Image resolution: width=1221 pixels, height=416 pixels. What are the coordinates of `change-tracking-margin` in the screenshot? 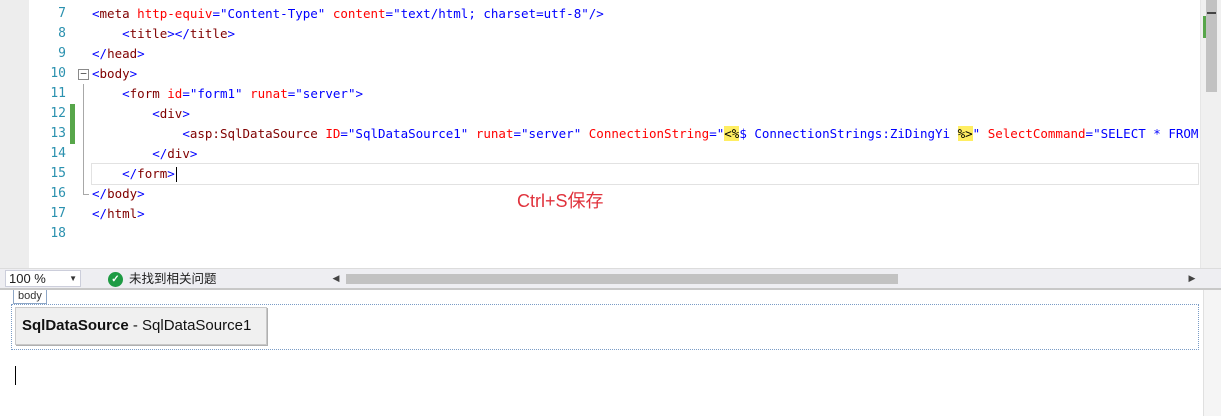 It's located at (73, 124).